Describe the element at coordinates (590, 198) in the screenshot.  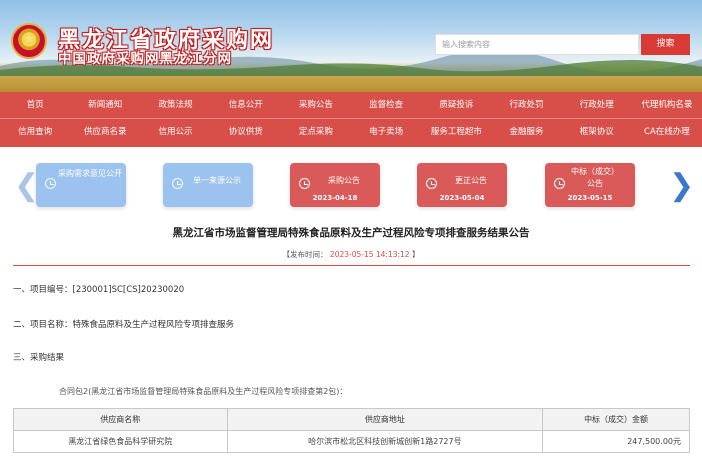
I see `card-date: 2023-05-15` at that location.